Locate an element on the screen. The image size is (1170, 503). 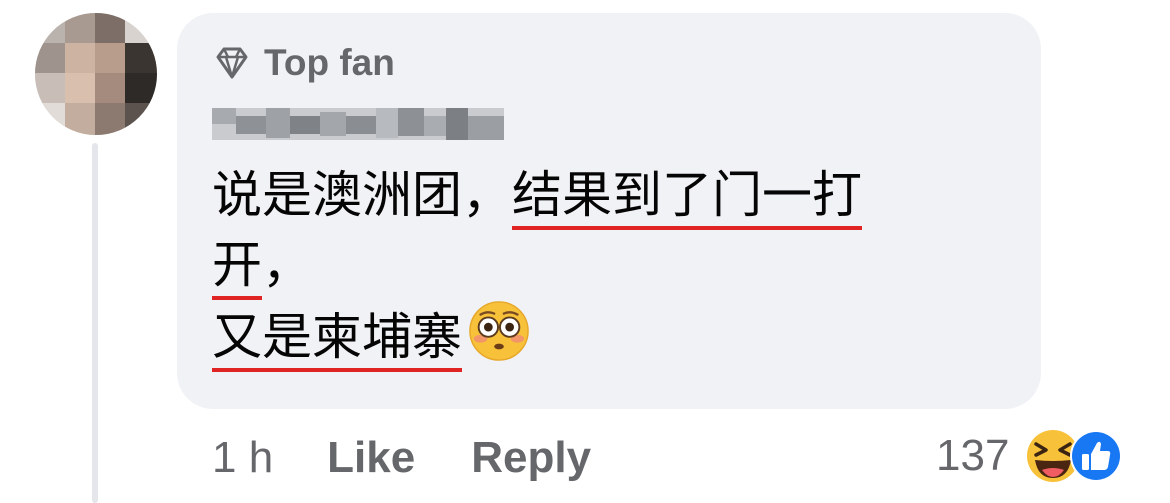
comment-line-1: 说是澳洲团，结果到了门一打 is located at coordinates (537, 195).